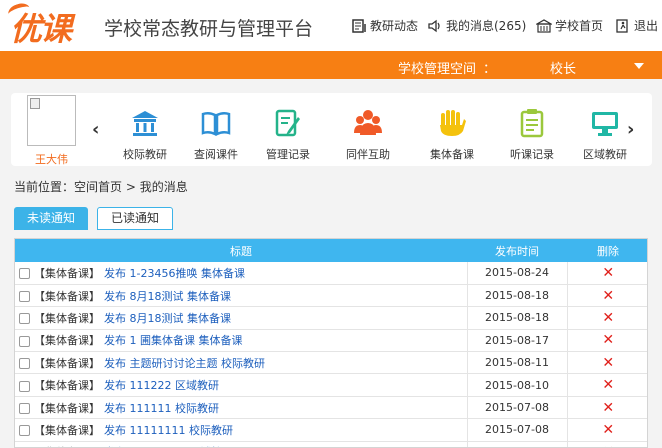 This screenshot has width=662, height=448. I want to click on breadcrumb: 当前位置：空间首页 > 我的消息, so click(101, 186).